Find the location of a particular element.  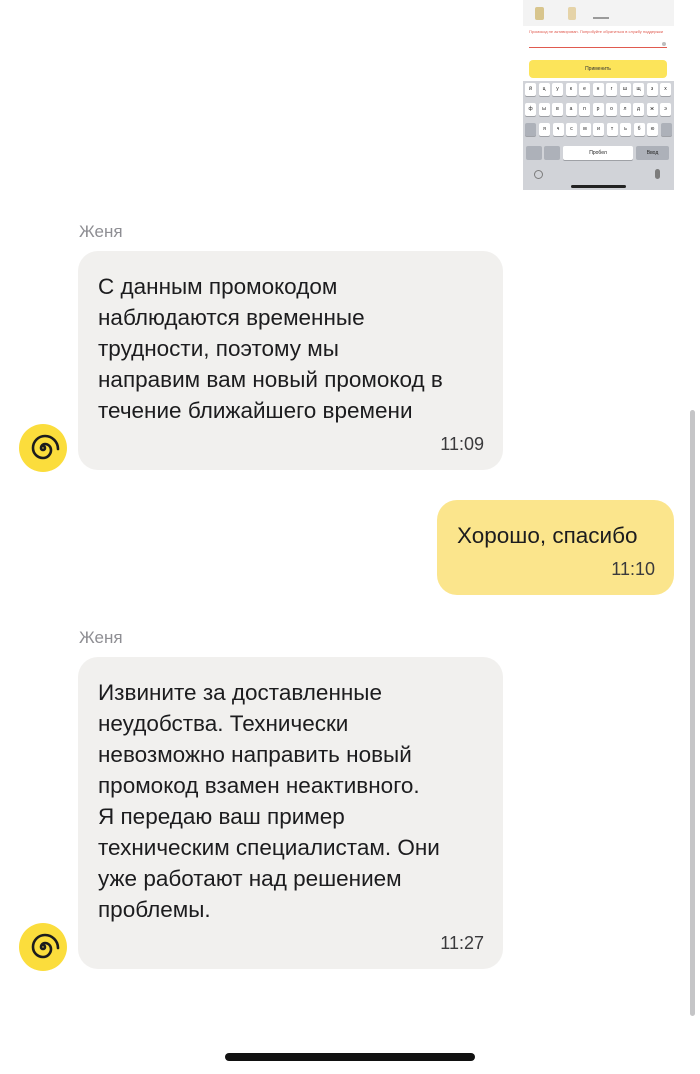

thumbnail-key: и is located at coordinates (598, 129).